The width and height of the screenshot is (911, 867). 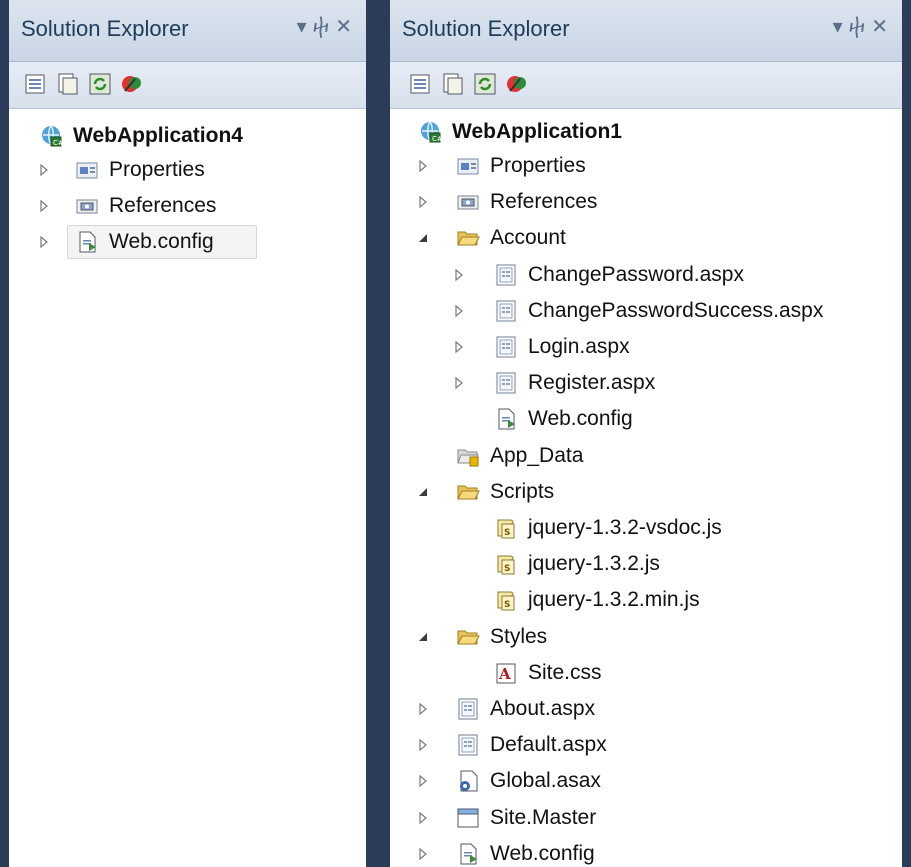 I want to click on tree-item-label: About.aspx, so click(x=543, y=708).